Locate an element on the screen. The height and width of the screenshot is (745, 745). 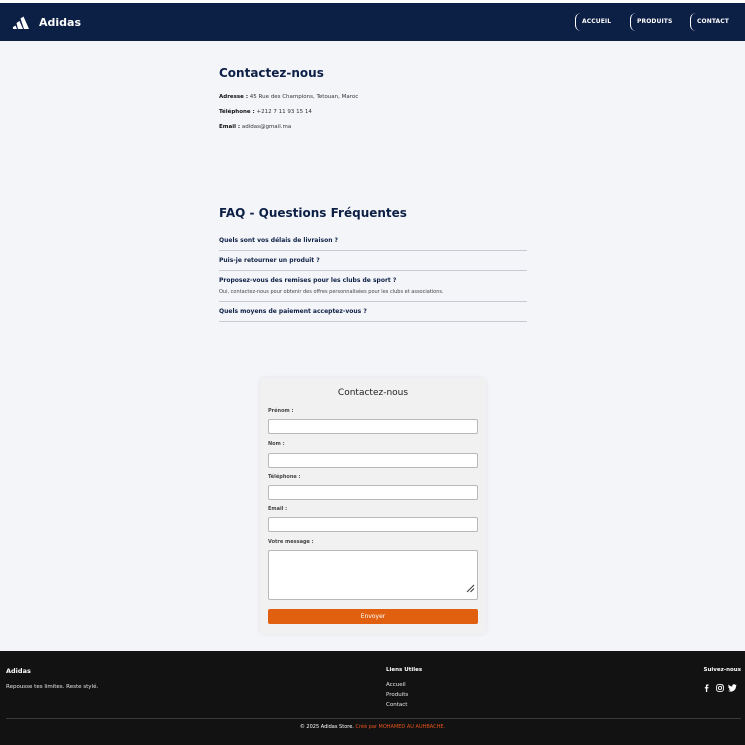
message-textarea is located at coordinates (373, 575).